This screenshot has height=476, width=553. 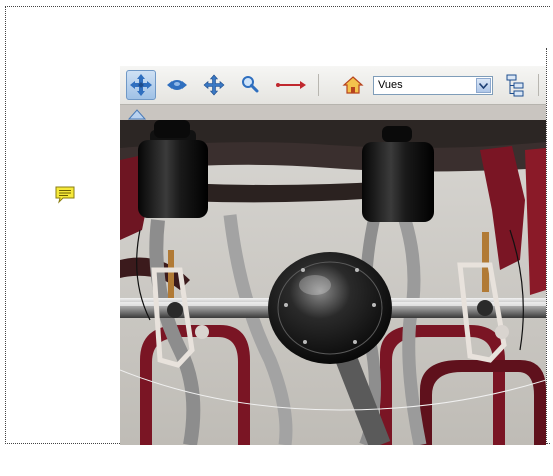 I want to click on magnifier-icon, so click(x=250, y=84).